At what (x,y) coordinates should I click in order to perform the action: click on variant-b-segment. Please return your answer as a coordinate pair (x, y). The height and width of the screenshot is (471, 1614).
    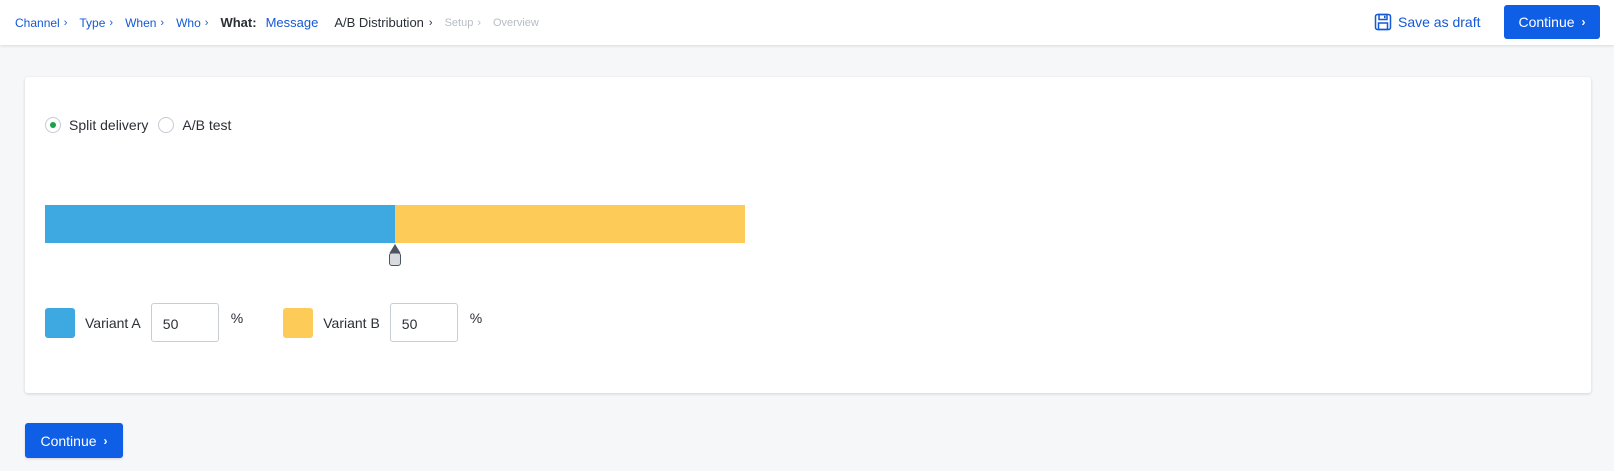
    Looking at the image, I should click on (570, 224).